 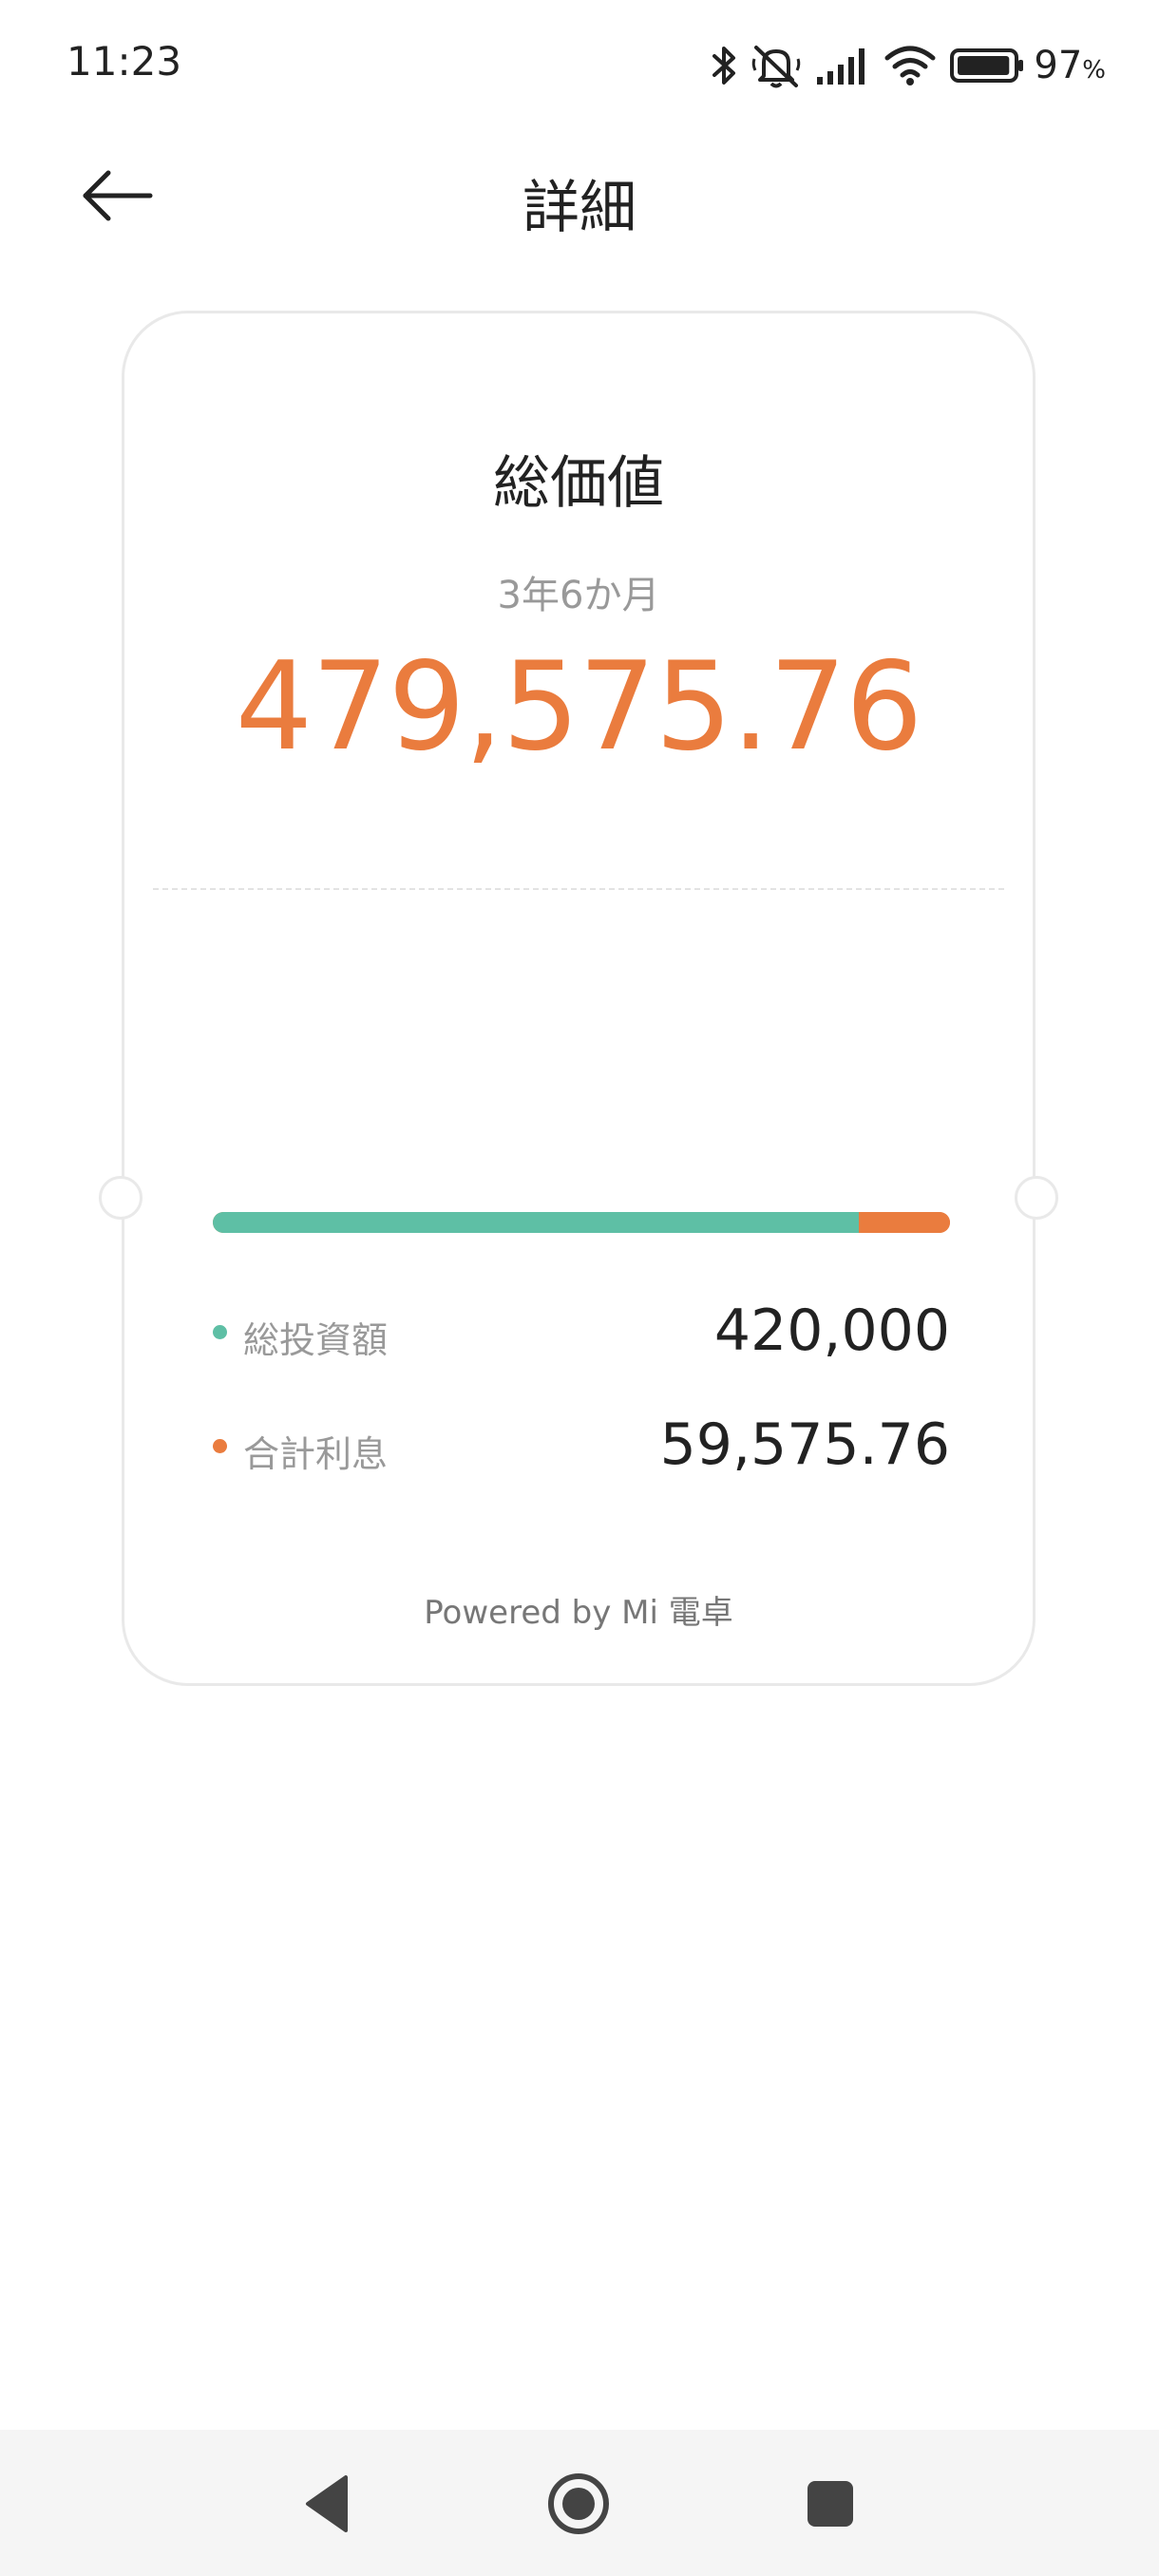 What do you see at coordinates (581, 1332) in the screenshot?
I see `principal-row: 総投資額 420,000` at bounding box center [581, 1332].